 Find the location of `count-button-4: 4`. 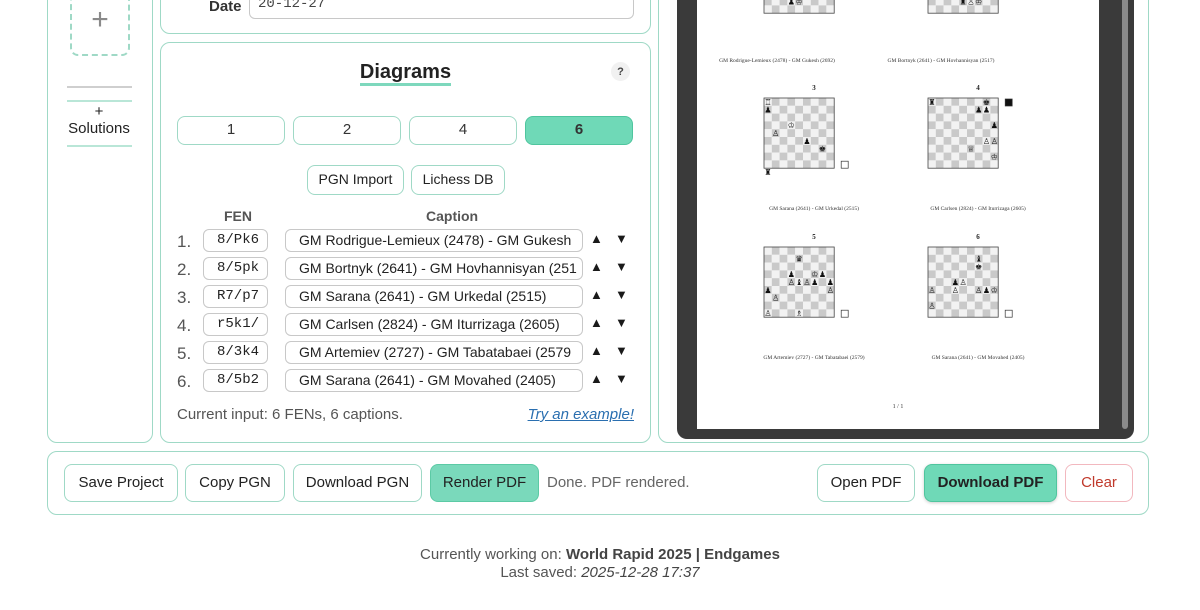

count-button-4: 4 is located at coordinates (463, 130).